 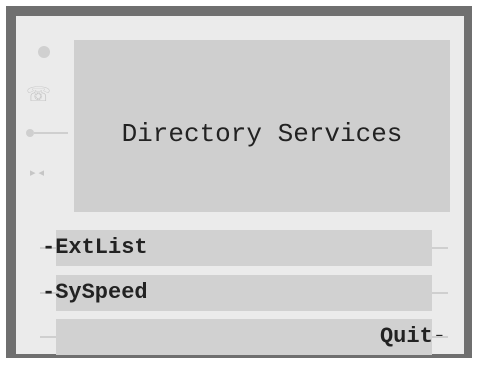 I want to click on softkey-background, so click(x=244, y=337).